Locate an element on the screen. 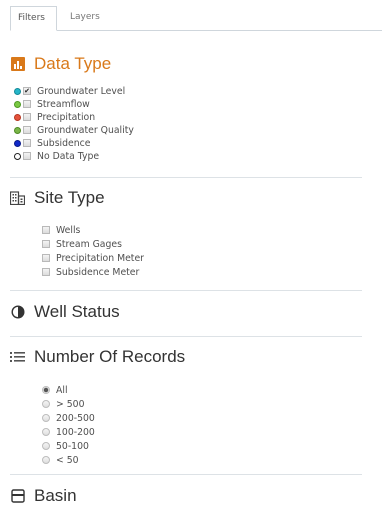 The image size is (383, 516). data-type-groundwater-quality: Groundwater Quality is located at coordinates (74, 130).